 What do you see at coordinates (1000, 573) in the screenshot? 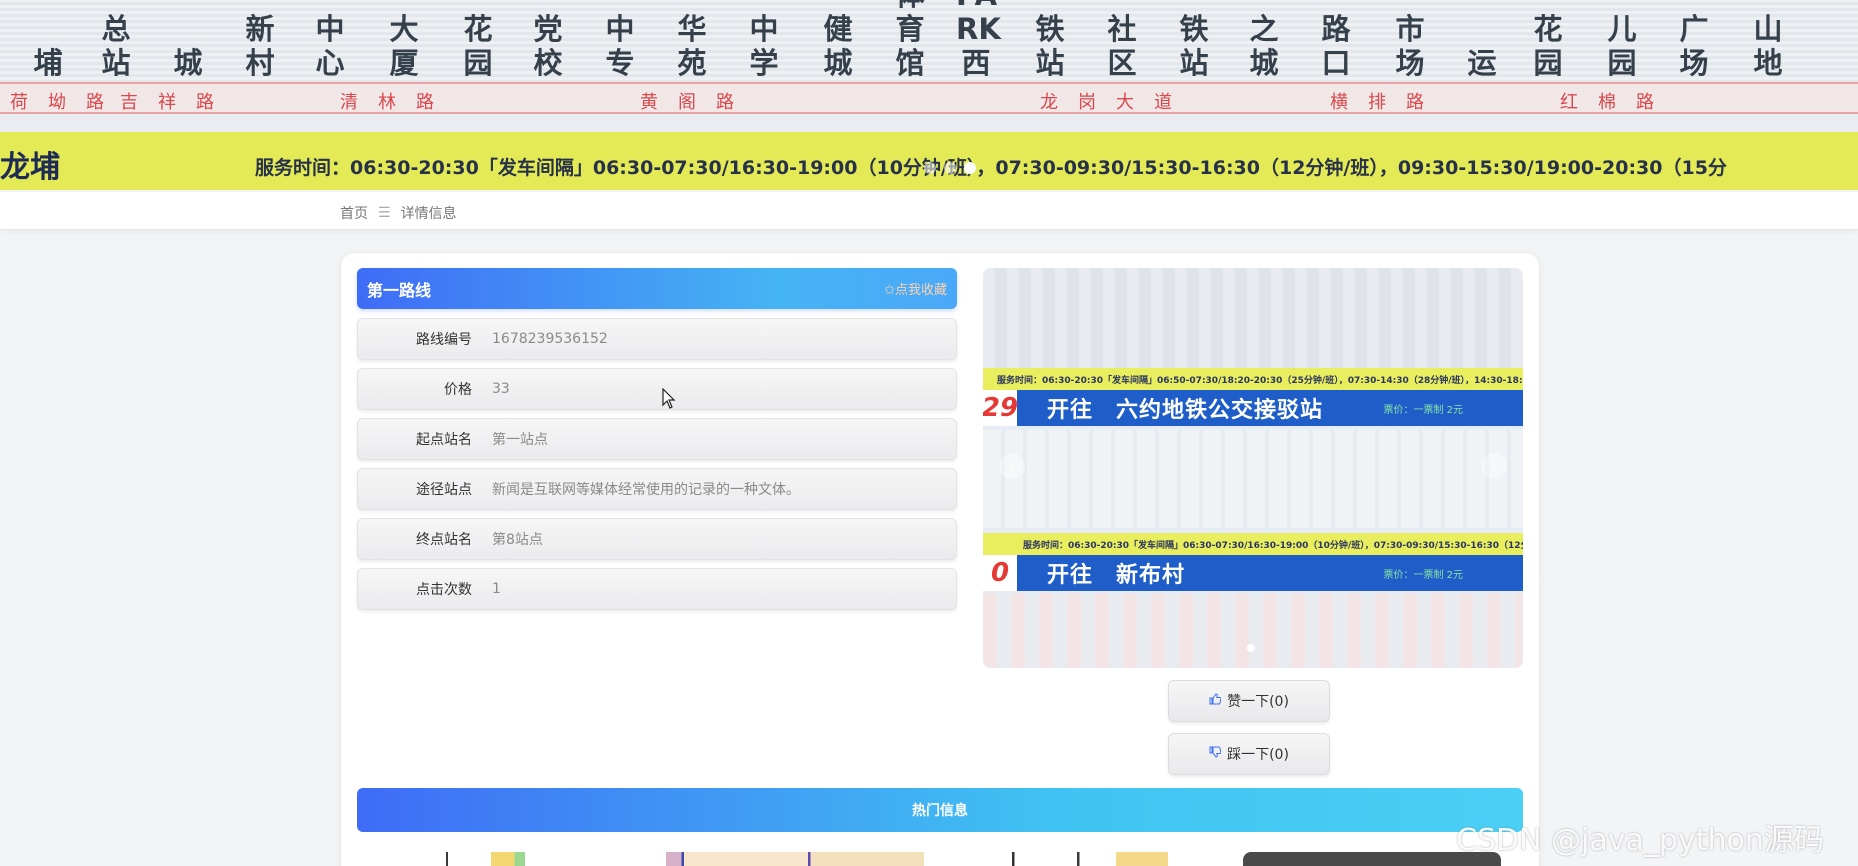
I see `carousel-line-2-number: 0` at bounding box center [1000, 573].